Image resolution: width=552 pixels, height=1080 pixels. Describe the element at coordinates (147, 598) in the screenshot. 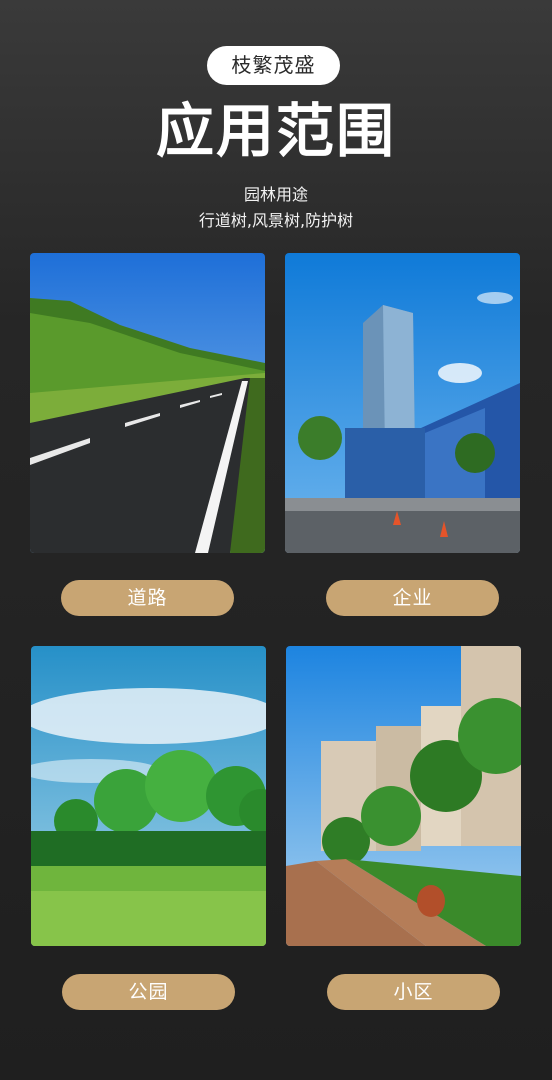

I see `road-label-button: 道路` at that location.